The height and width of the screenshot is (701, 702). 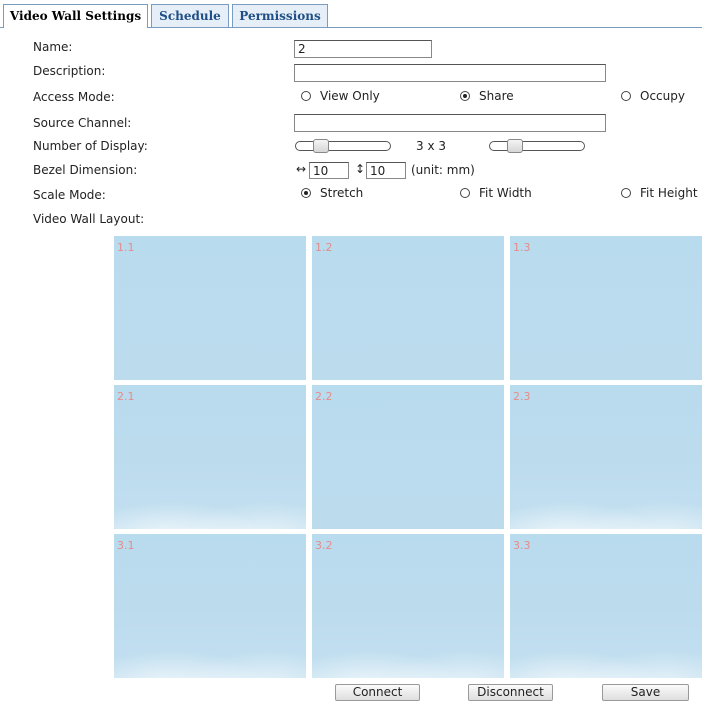 What do you see at coordinates (443, 170) in the screenshot?
I see `bezel-unit: (unit: mm)` at bounding box center [443, 170].